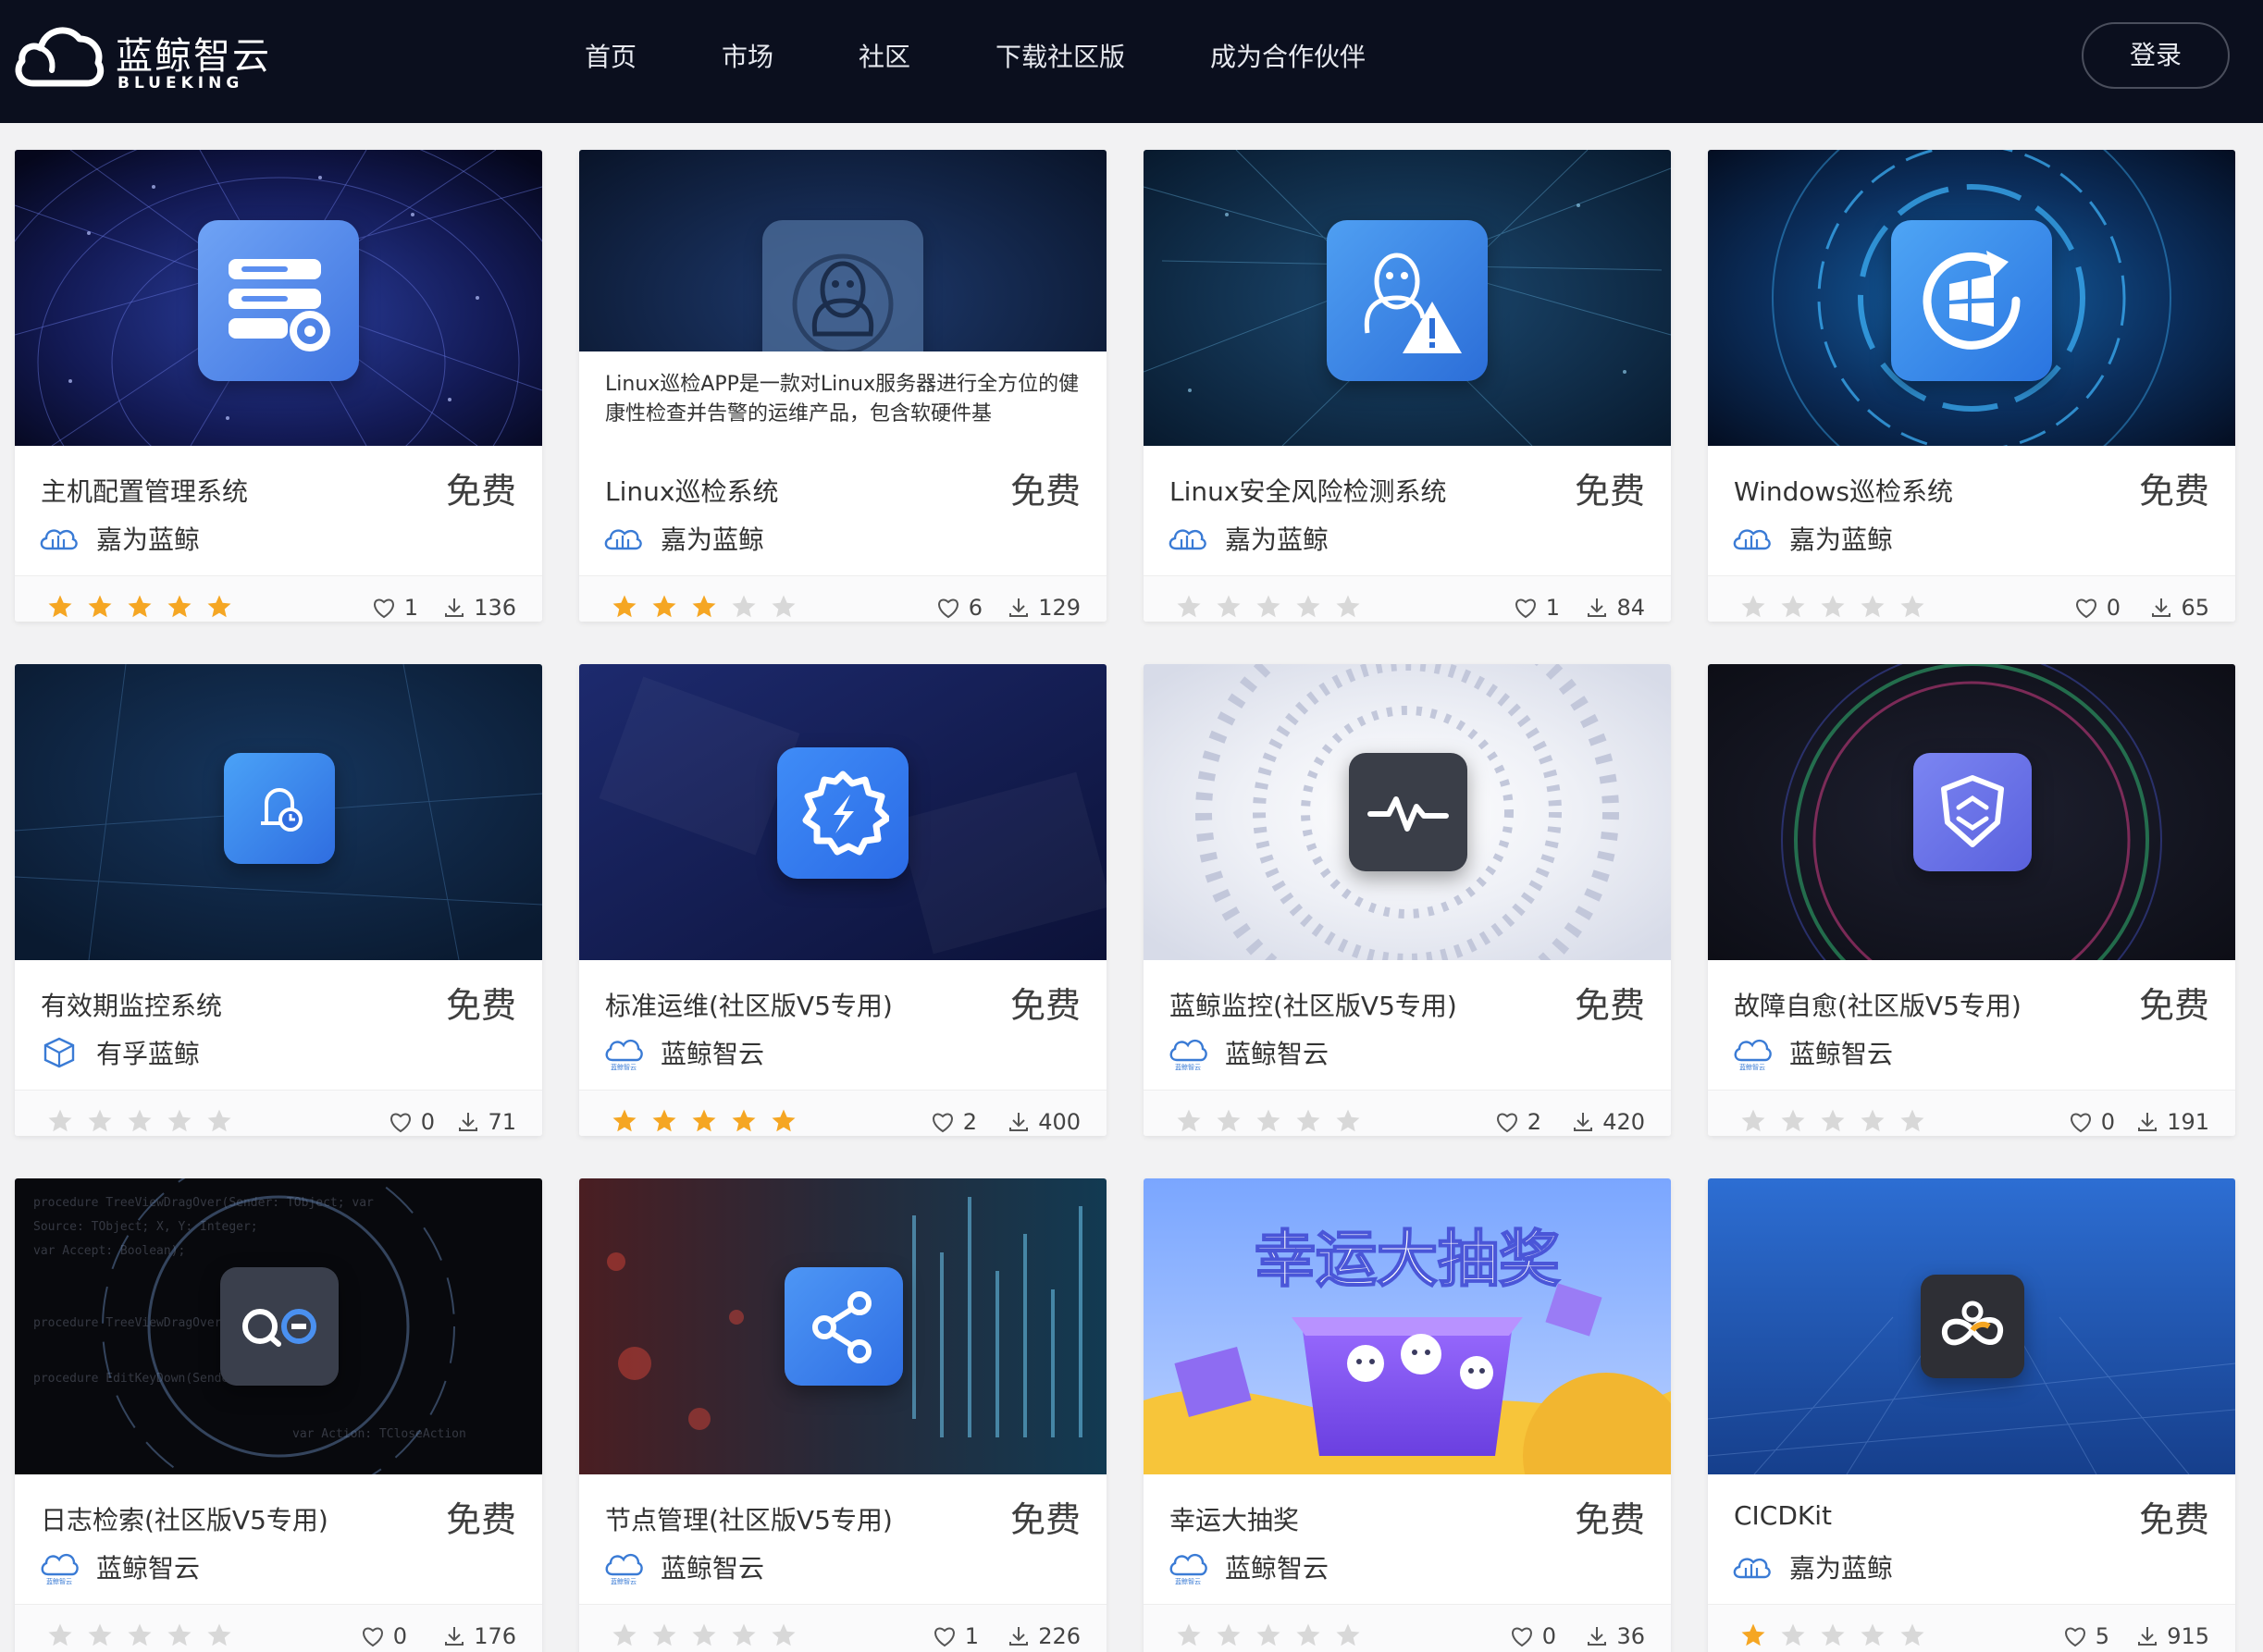 This screenshot has height=1652, width=2263. I want to click on likes-value: 6, so click(976, 608).